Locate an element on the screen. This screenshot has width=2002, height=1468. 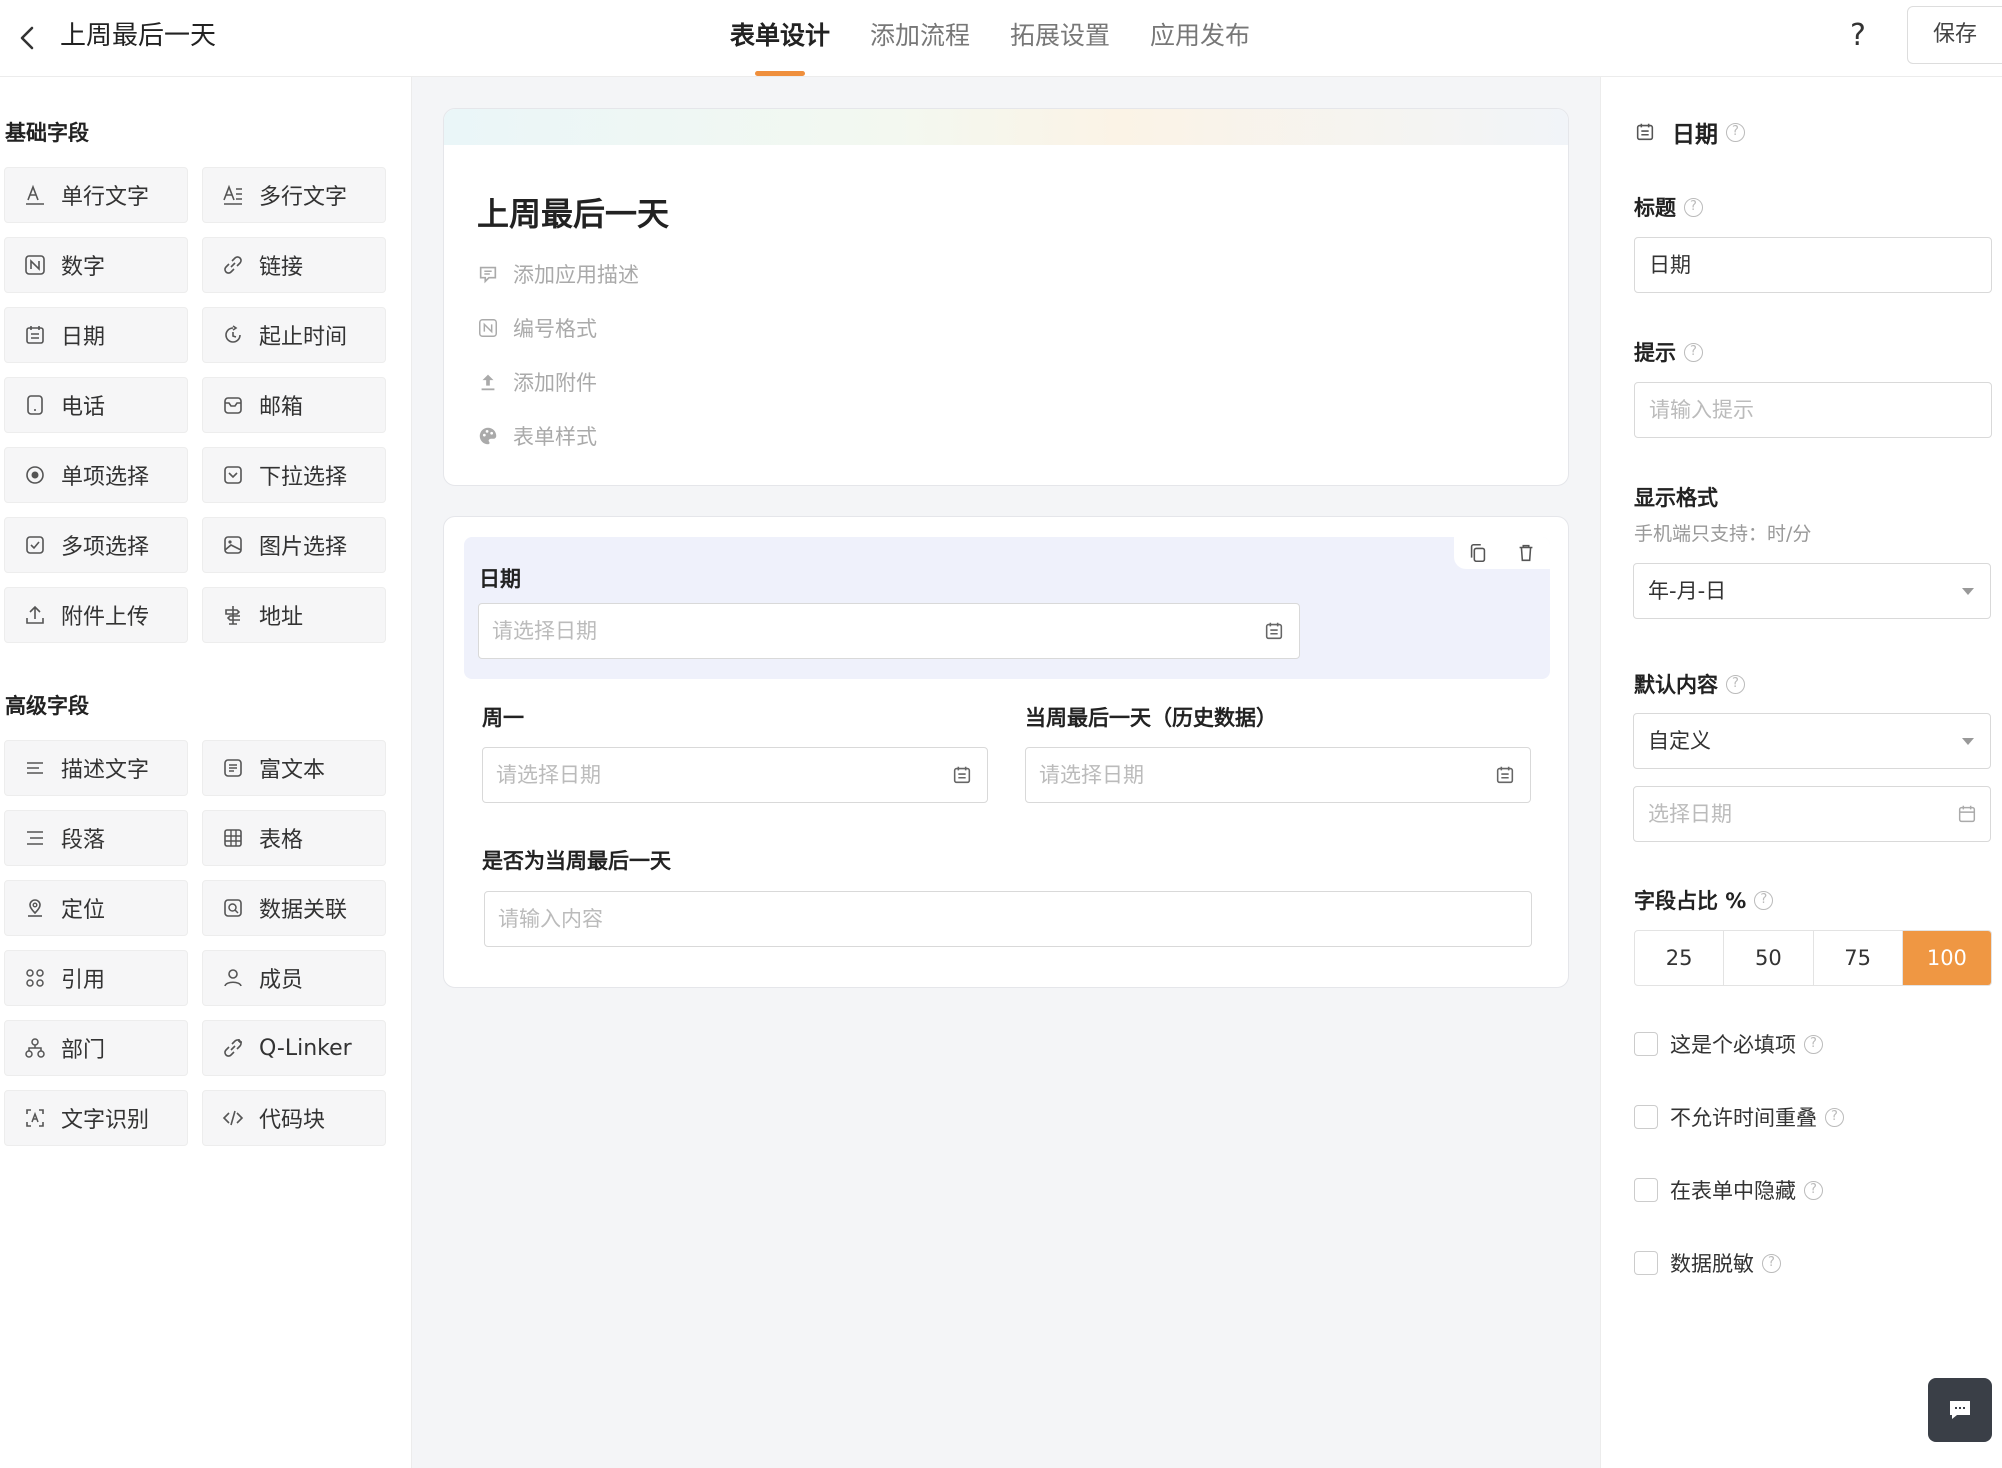
default-select: 自定义 is located at coordinates (1812, 741).